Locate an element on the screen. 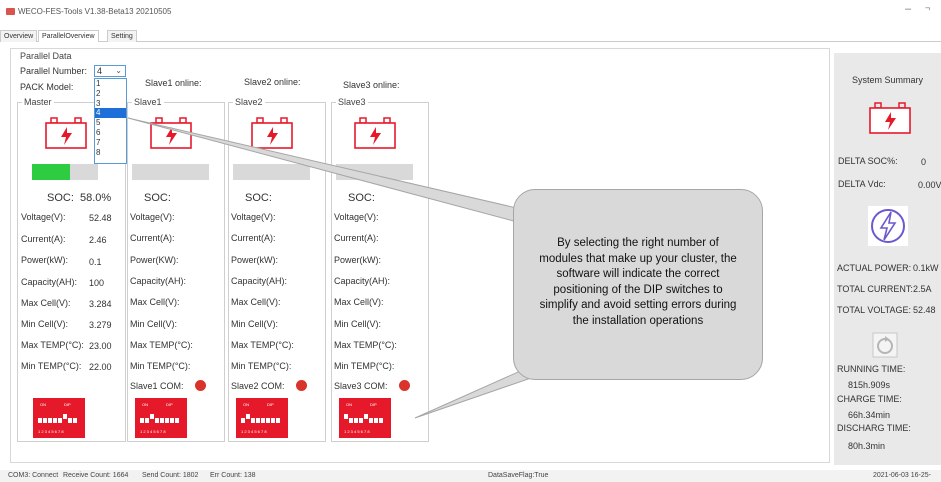 The height and width of the screenshot is (482, 941). slave1-online-label: Slave1 online: is located at coordinates (173, 83).